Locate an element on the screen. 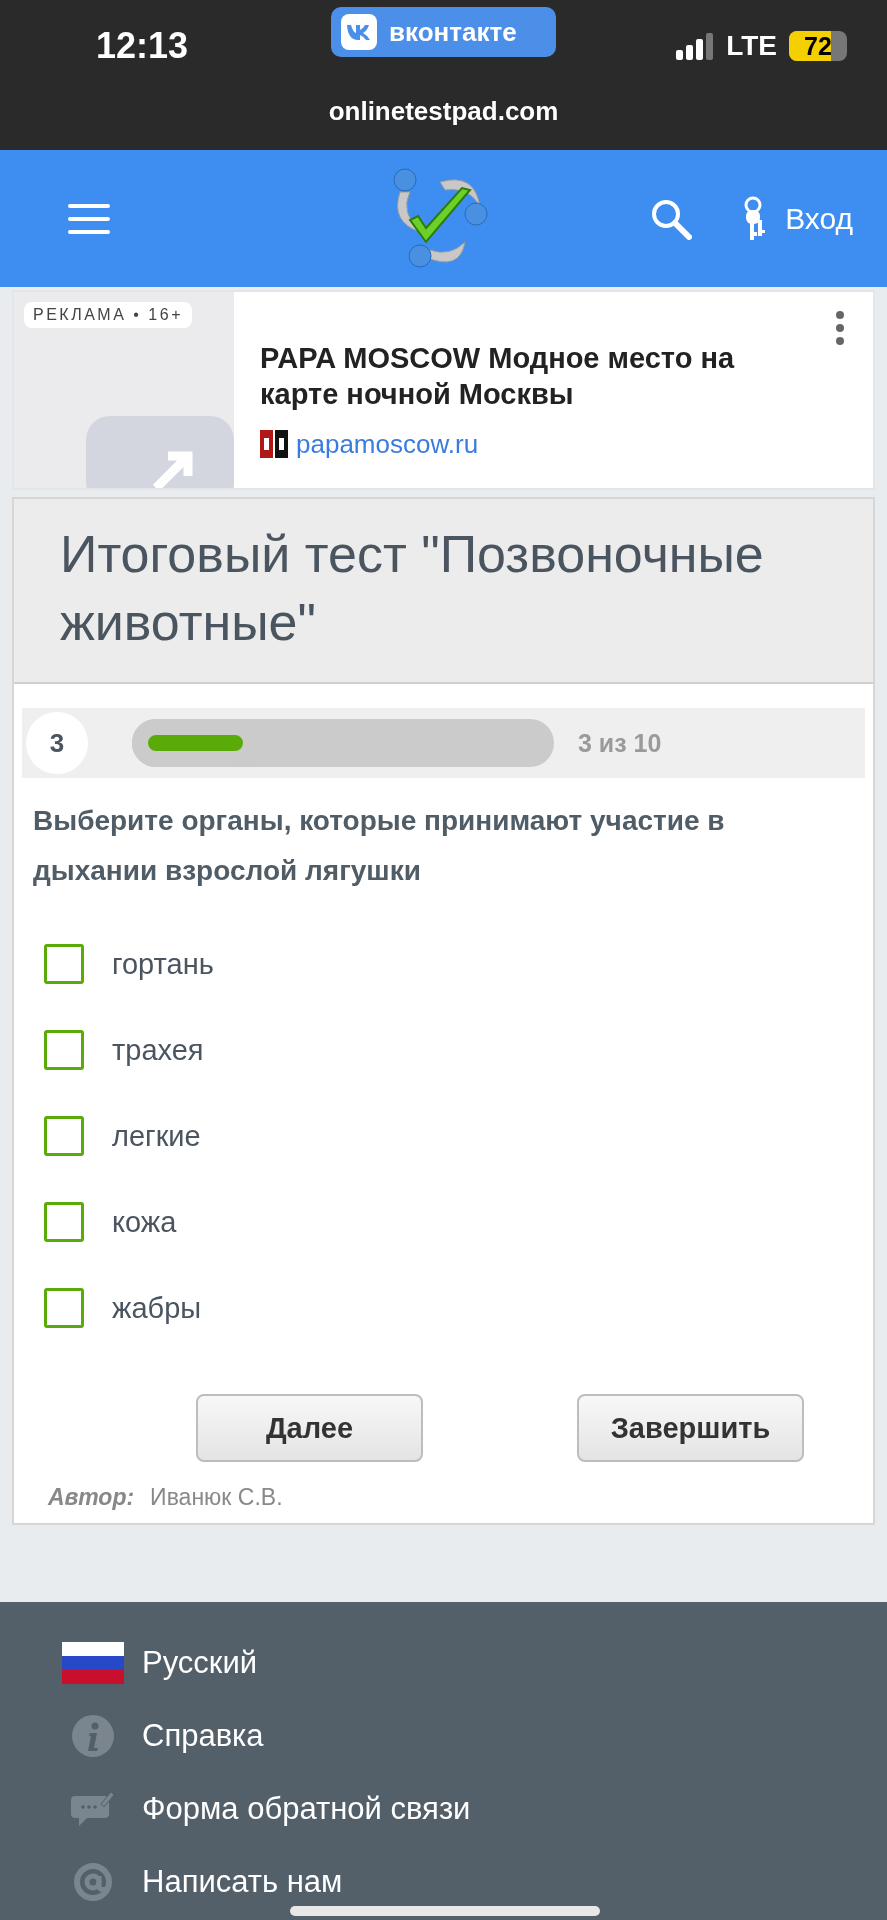 The width and height of the screenshot is (887, 1920). menu-icon is located at coordinates (89, 218).